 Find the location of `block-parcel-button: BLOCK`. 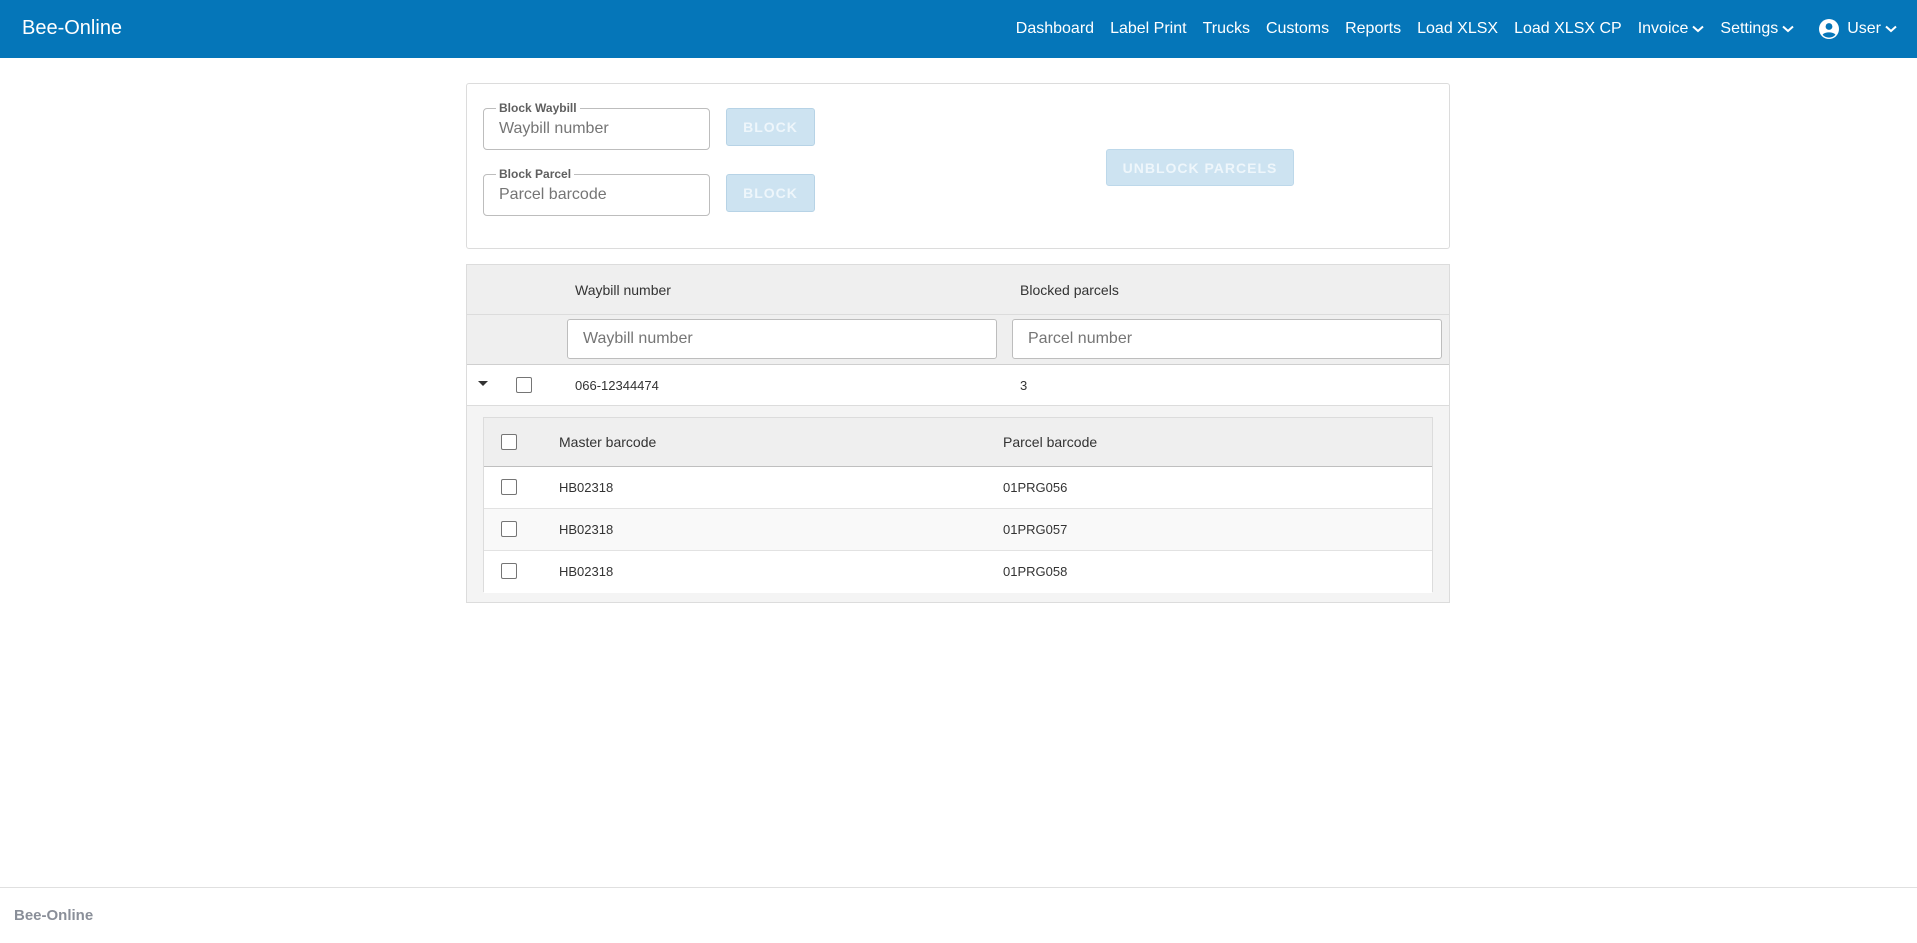

block-parcel-button: BLOCK is located at coordinates (770, 193).